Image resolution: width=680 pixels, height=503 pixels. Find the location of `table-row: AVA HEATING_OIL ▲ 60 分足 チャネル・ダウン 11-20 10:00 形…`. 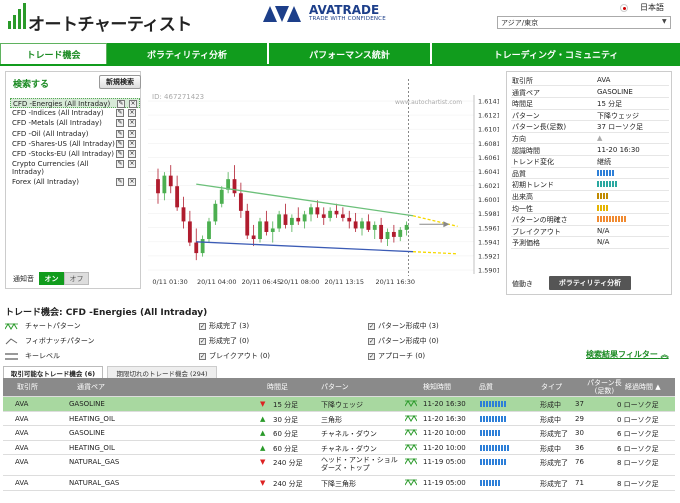

table-row: AVA HEATING_OIL ▲ 60 分足 チャネル・ダウン 11-20 10:00 形… is located at coordinates (339, 448).